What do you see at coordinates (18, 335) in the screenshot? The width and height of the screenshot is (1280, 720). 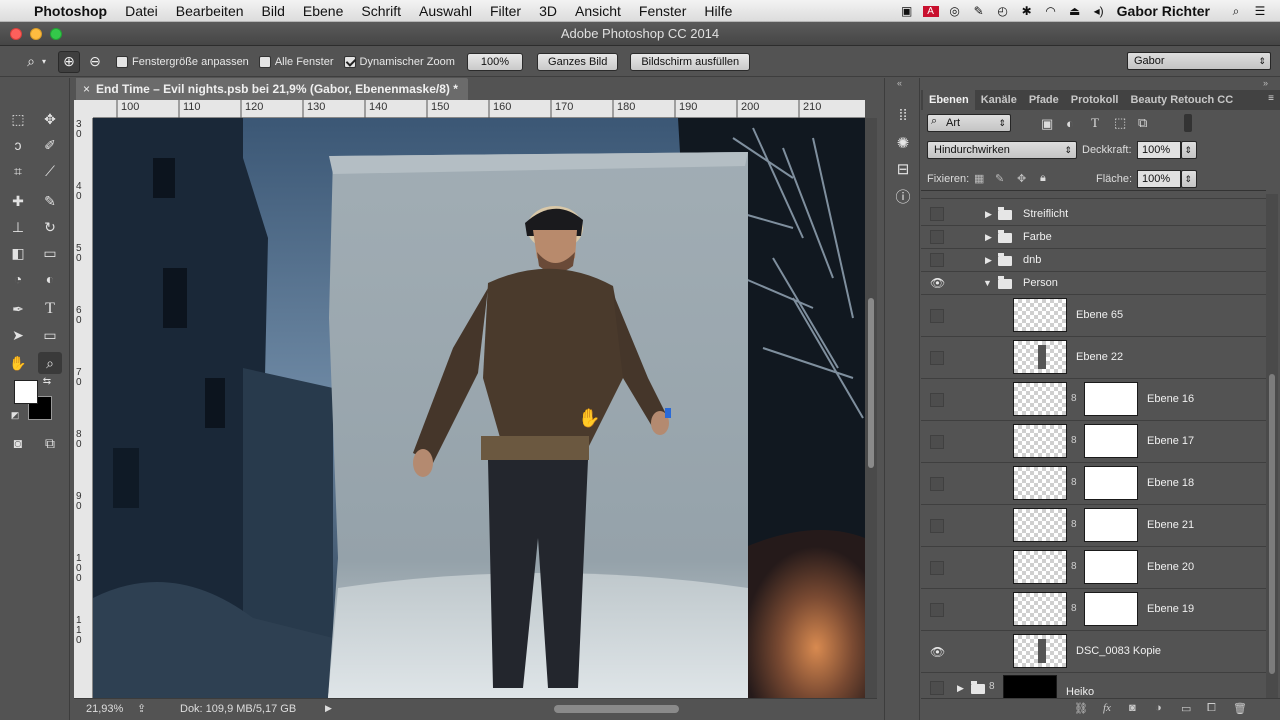 I see `path-selection-tool-icon: ➤` at bounding box center [18, 335].